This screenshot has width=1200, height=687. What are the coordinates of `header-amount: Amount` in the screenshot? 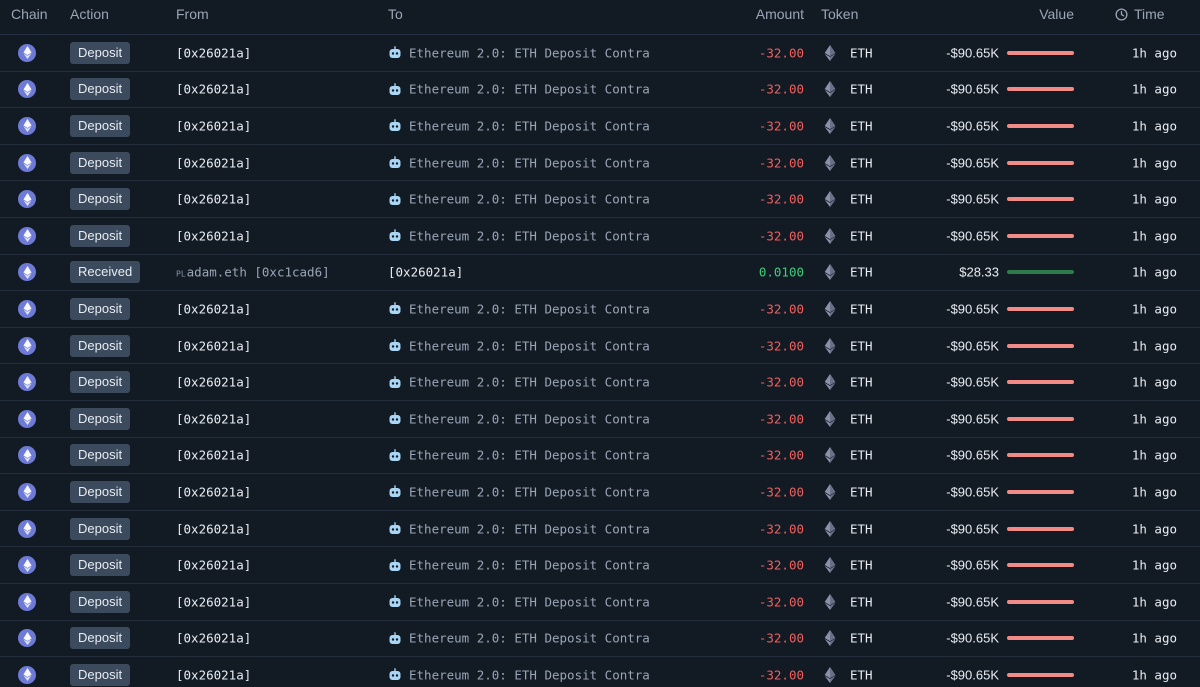 It's located at (780, 14).